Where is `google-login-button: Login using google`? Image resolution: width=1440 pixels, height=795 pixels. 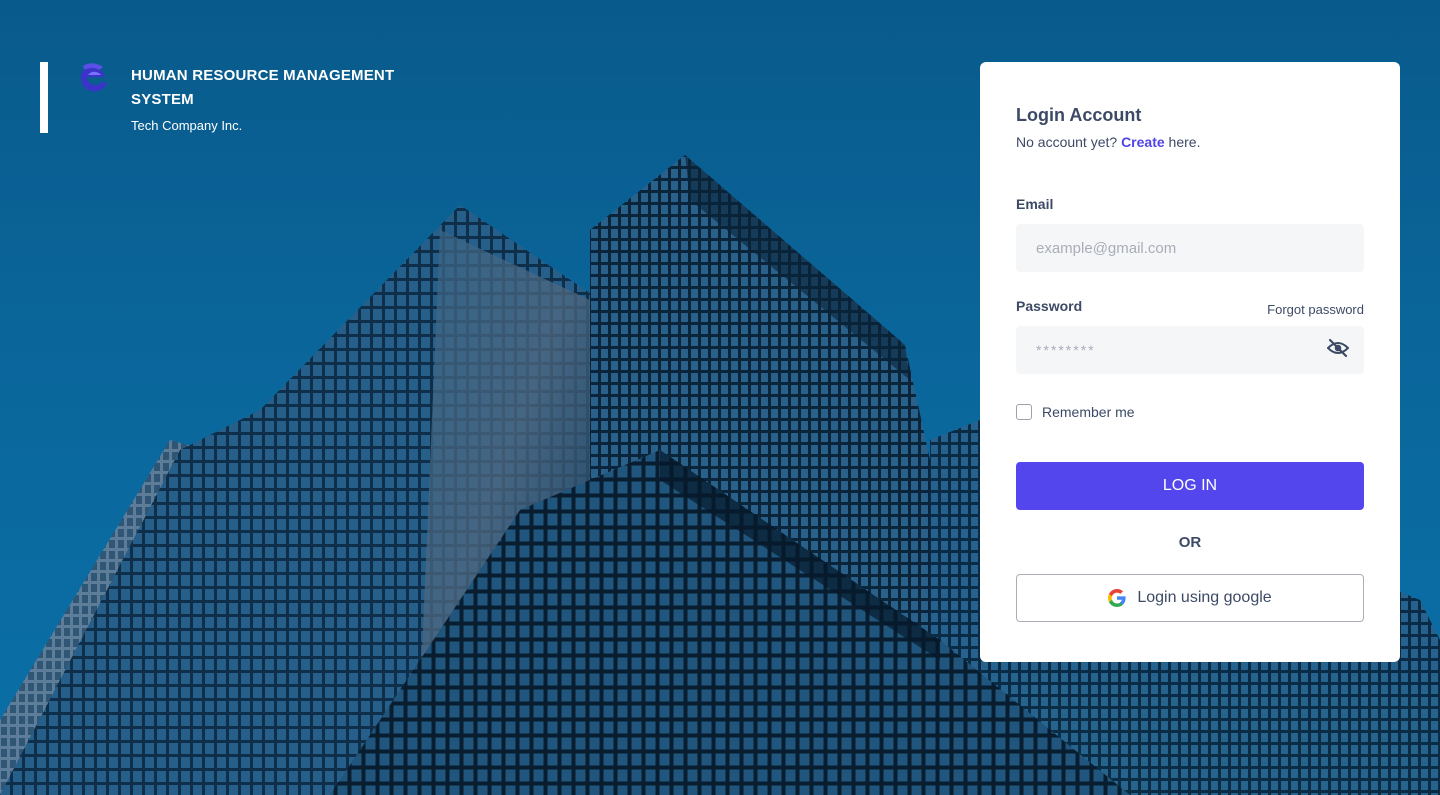
google-login-button: Login using google is located at coordinates (1190, 598).